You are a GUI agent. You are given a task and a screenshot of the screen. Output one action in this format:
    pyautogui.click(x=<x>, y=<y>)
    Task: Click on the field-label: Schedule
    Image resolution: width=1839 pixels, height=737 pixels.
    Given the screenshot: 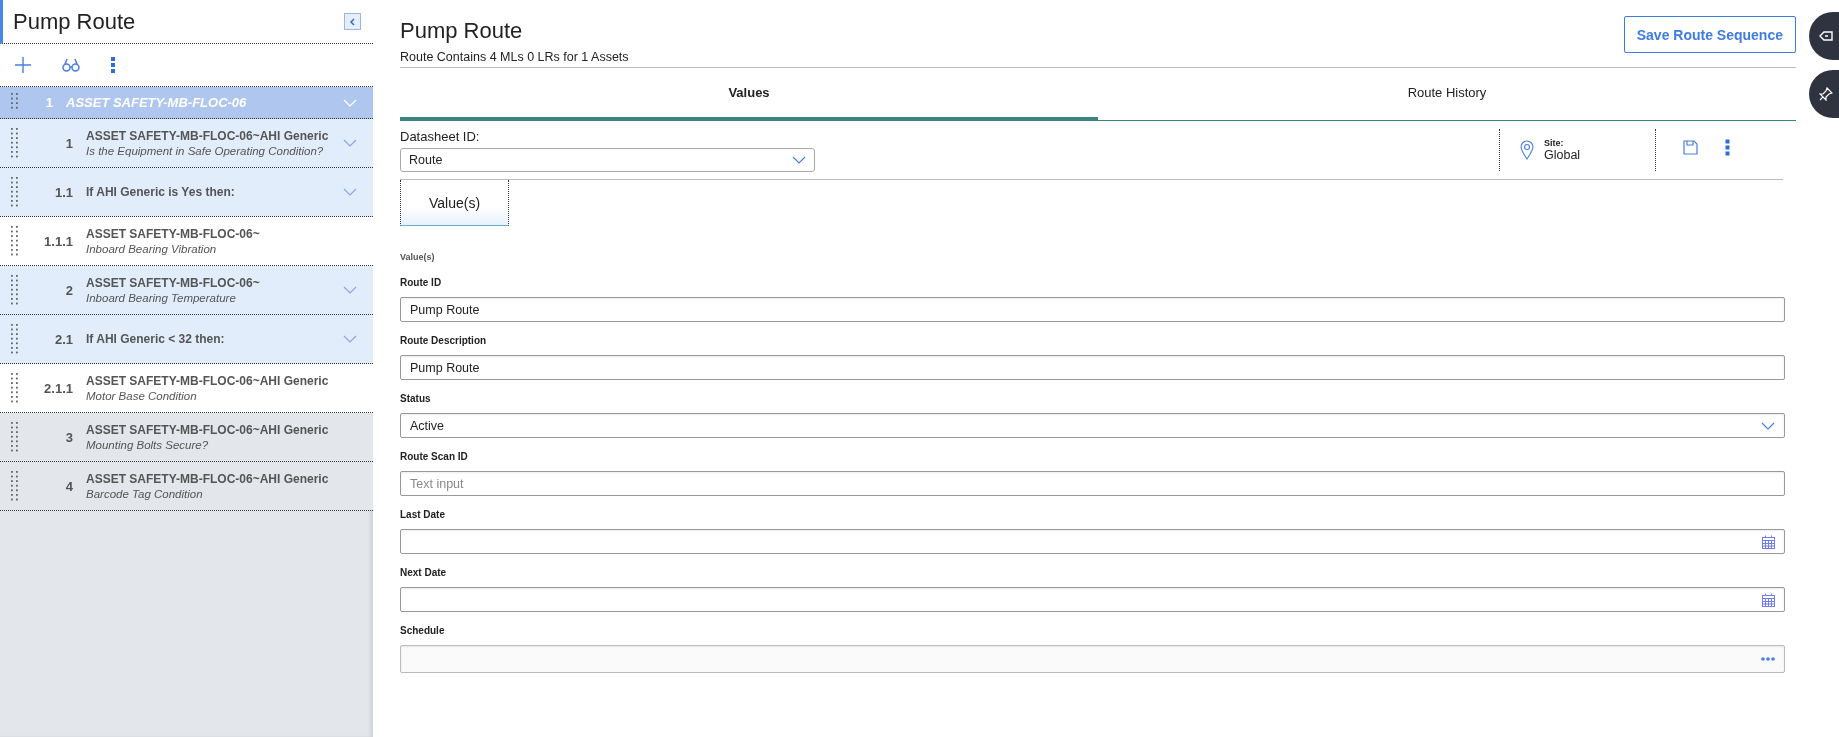 What is the action you would take?
    pyautogui.click(x=423, y=630)
    